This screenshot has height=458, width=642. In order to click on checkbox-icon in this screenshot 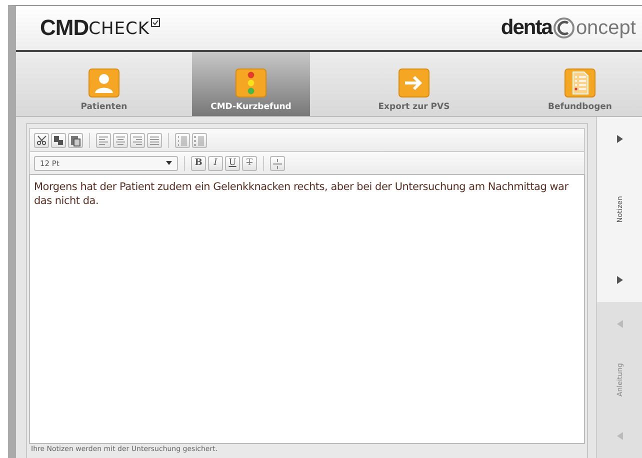, I will do `click(155, 22)`.